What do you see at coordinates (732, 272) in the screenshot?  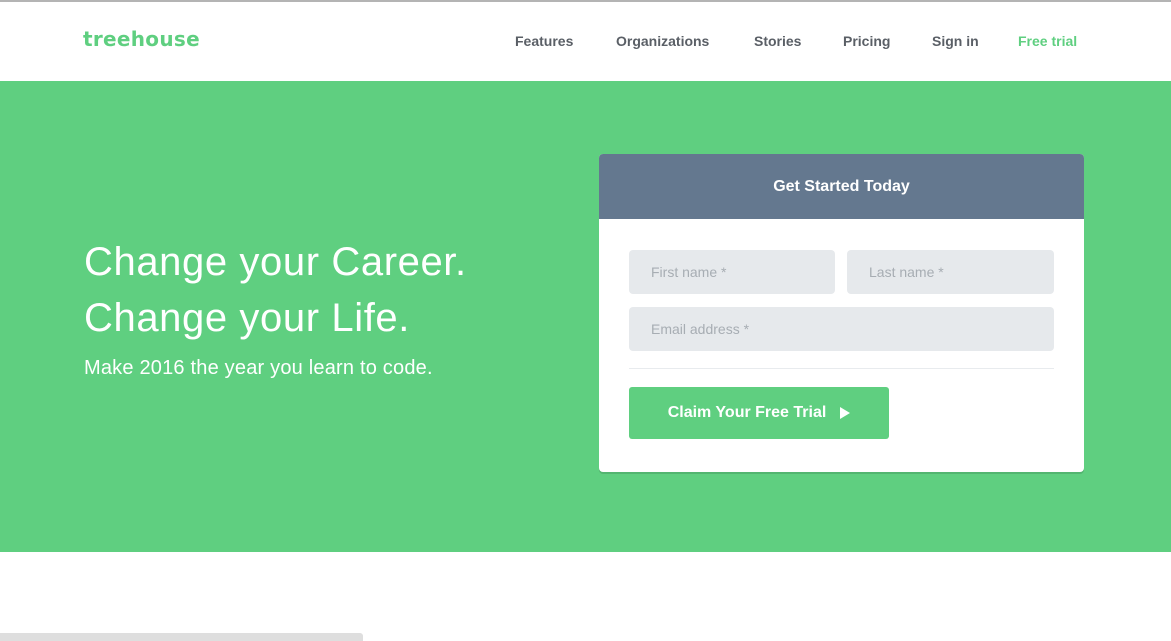 I see `first-name-input` at bounding box center [732, 272].